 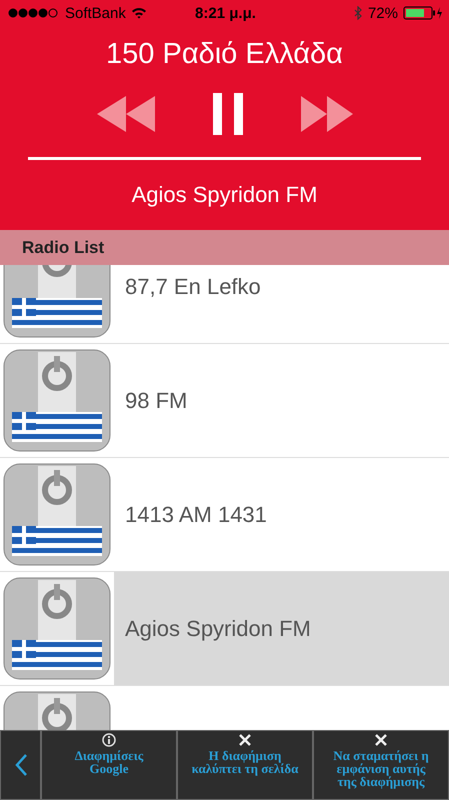 I want to click on back-button, so click(x=20, y=765).